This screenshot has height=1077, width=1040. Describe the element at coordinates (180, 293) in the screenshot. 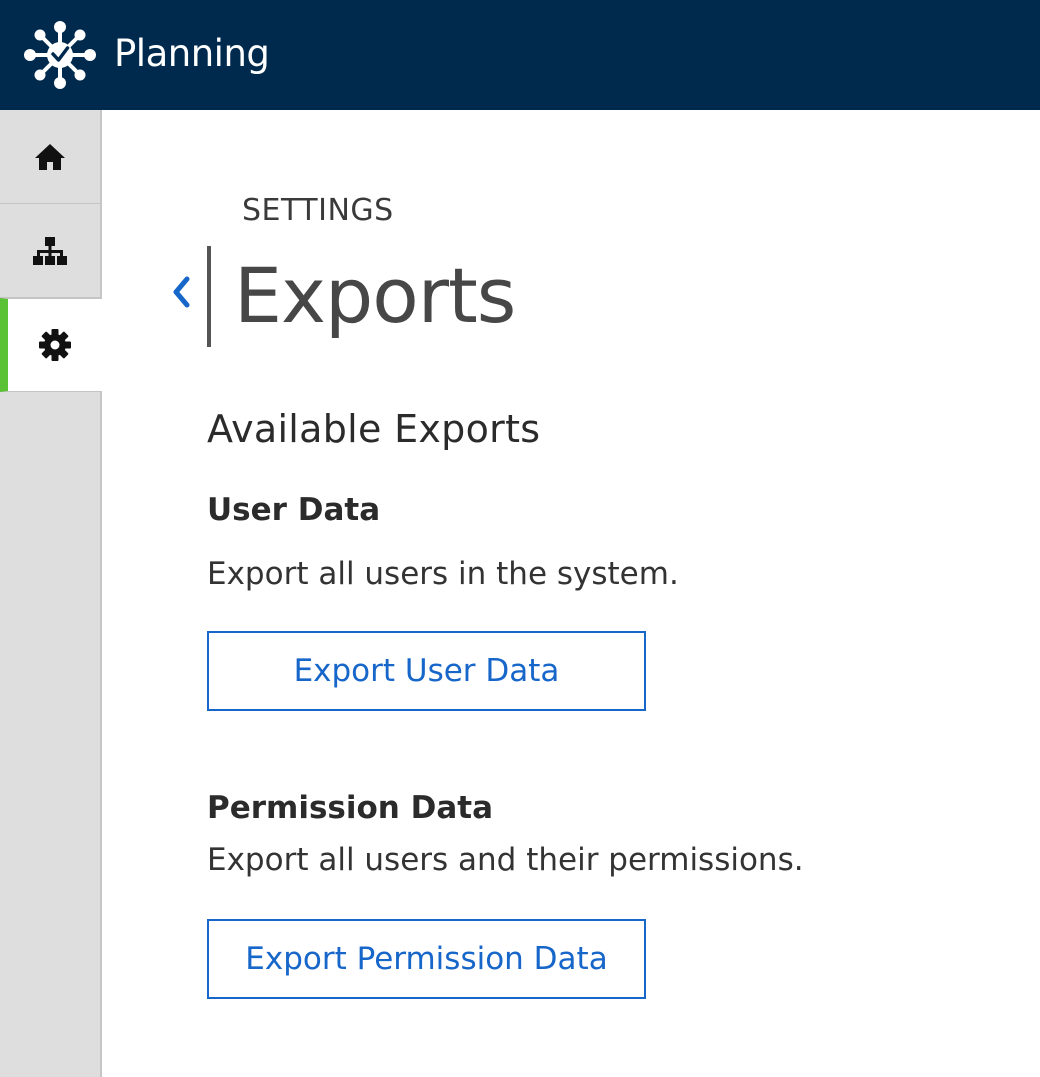

I see `chevron-left-icon` at that location.